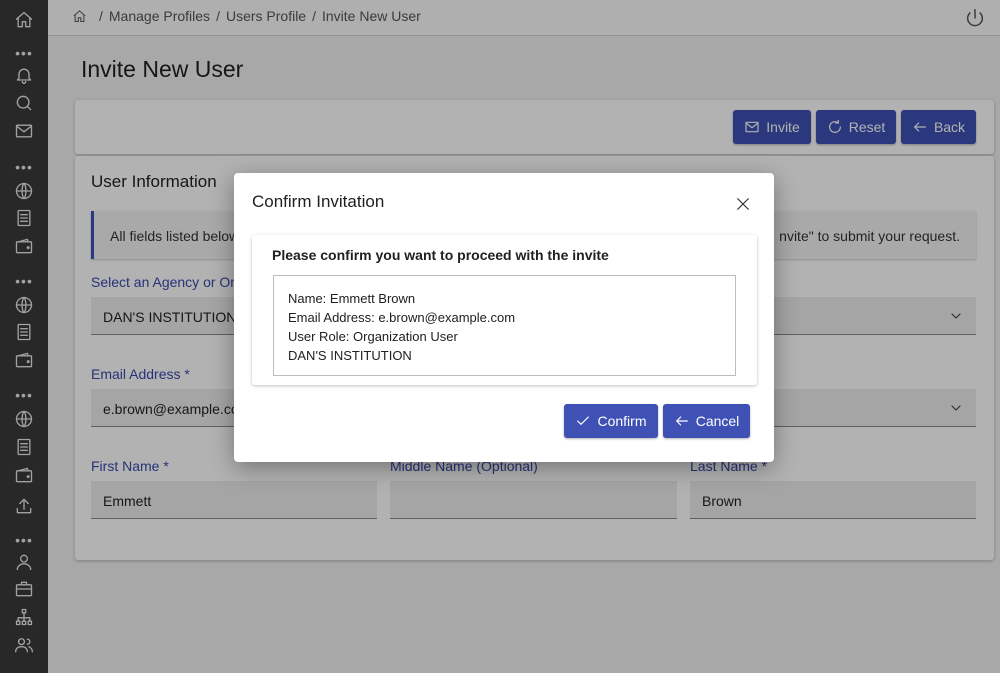  I want to click on arrow-left-icon, so click(681, 421).